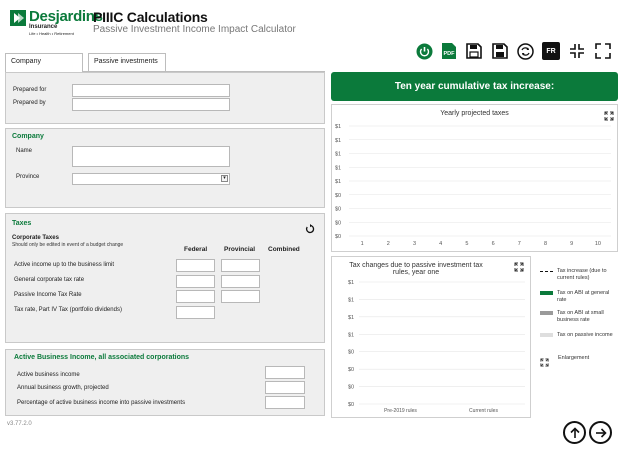 This screenshot has width=623, height=453. What do you see at coordinates (424, 51) in the screenshot?
I see `power-icon` at bounding box center [424, 51].